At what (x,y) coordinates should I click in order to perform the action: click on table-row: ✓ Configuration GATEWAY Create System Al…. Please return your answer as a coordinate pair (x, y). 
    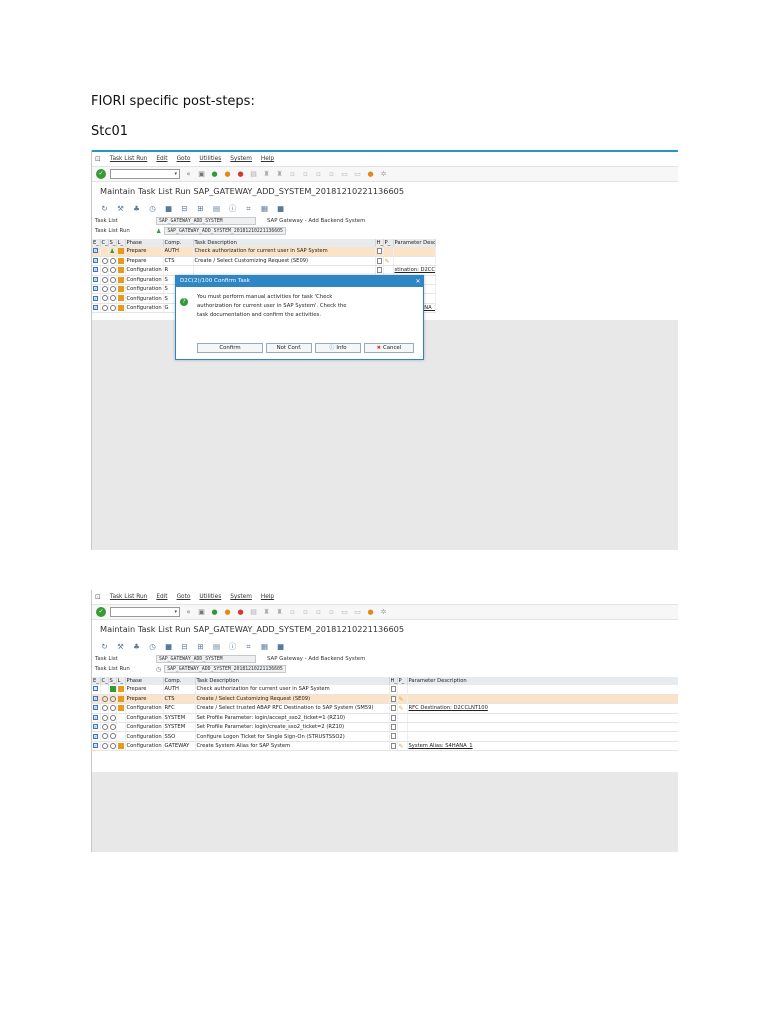
    Looking at the image, I should click on (385, 746).